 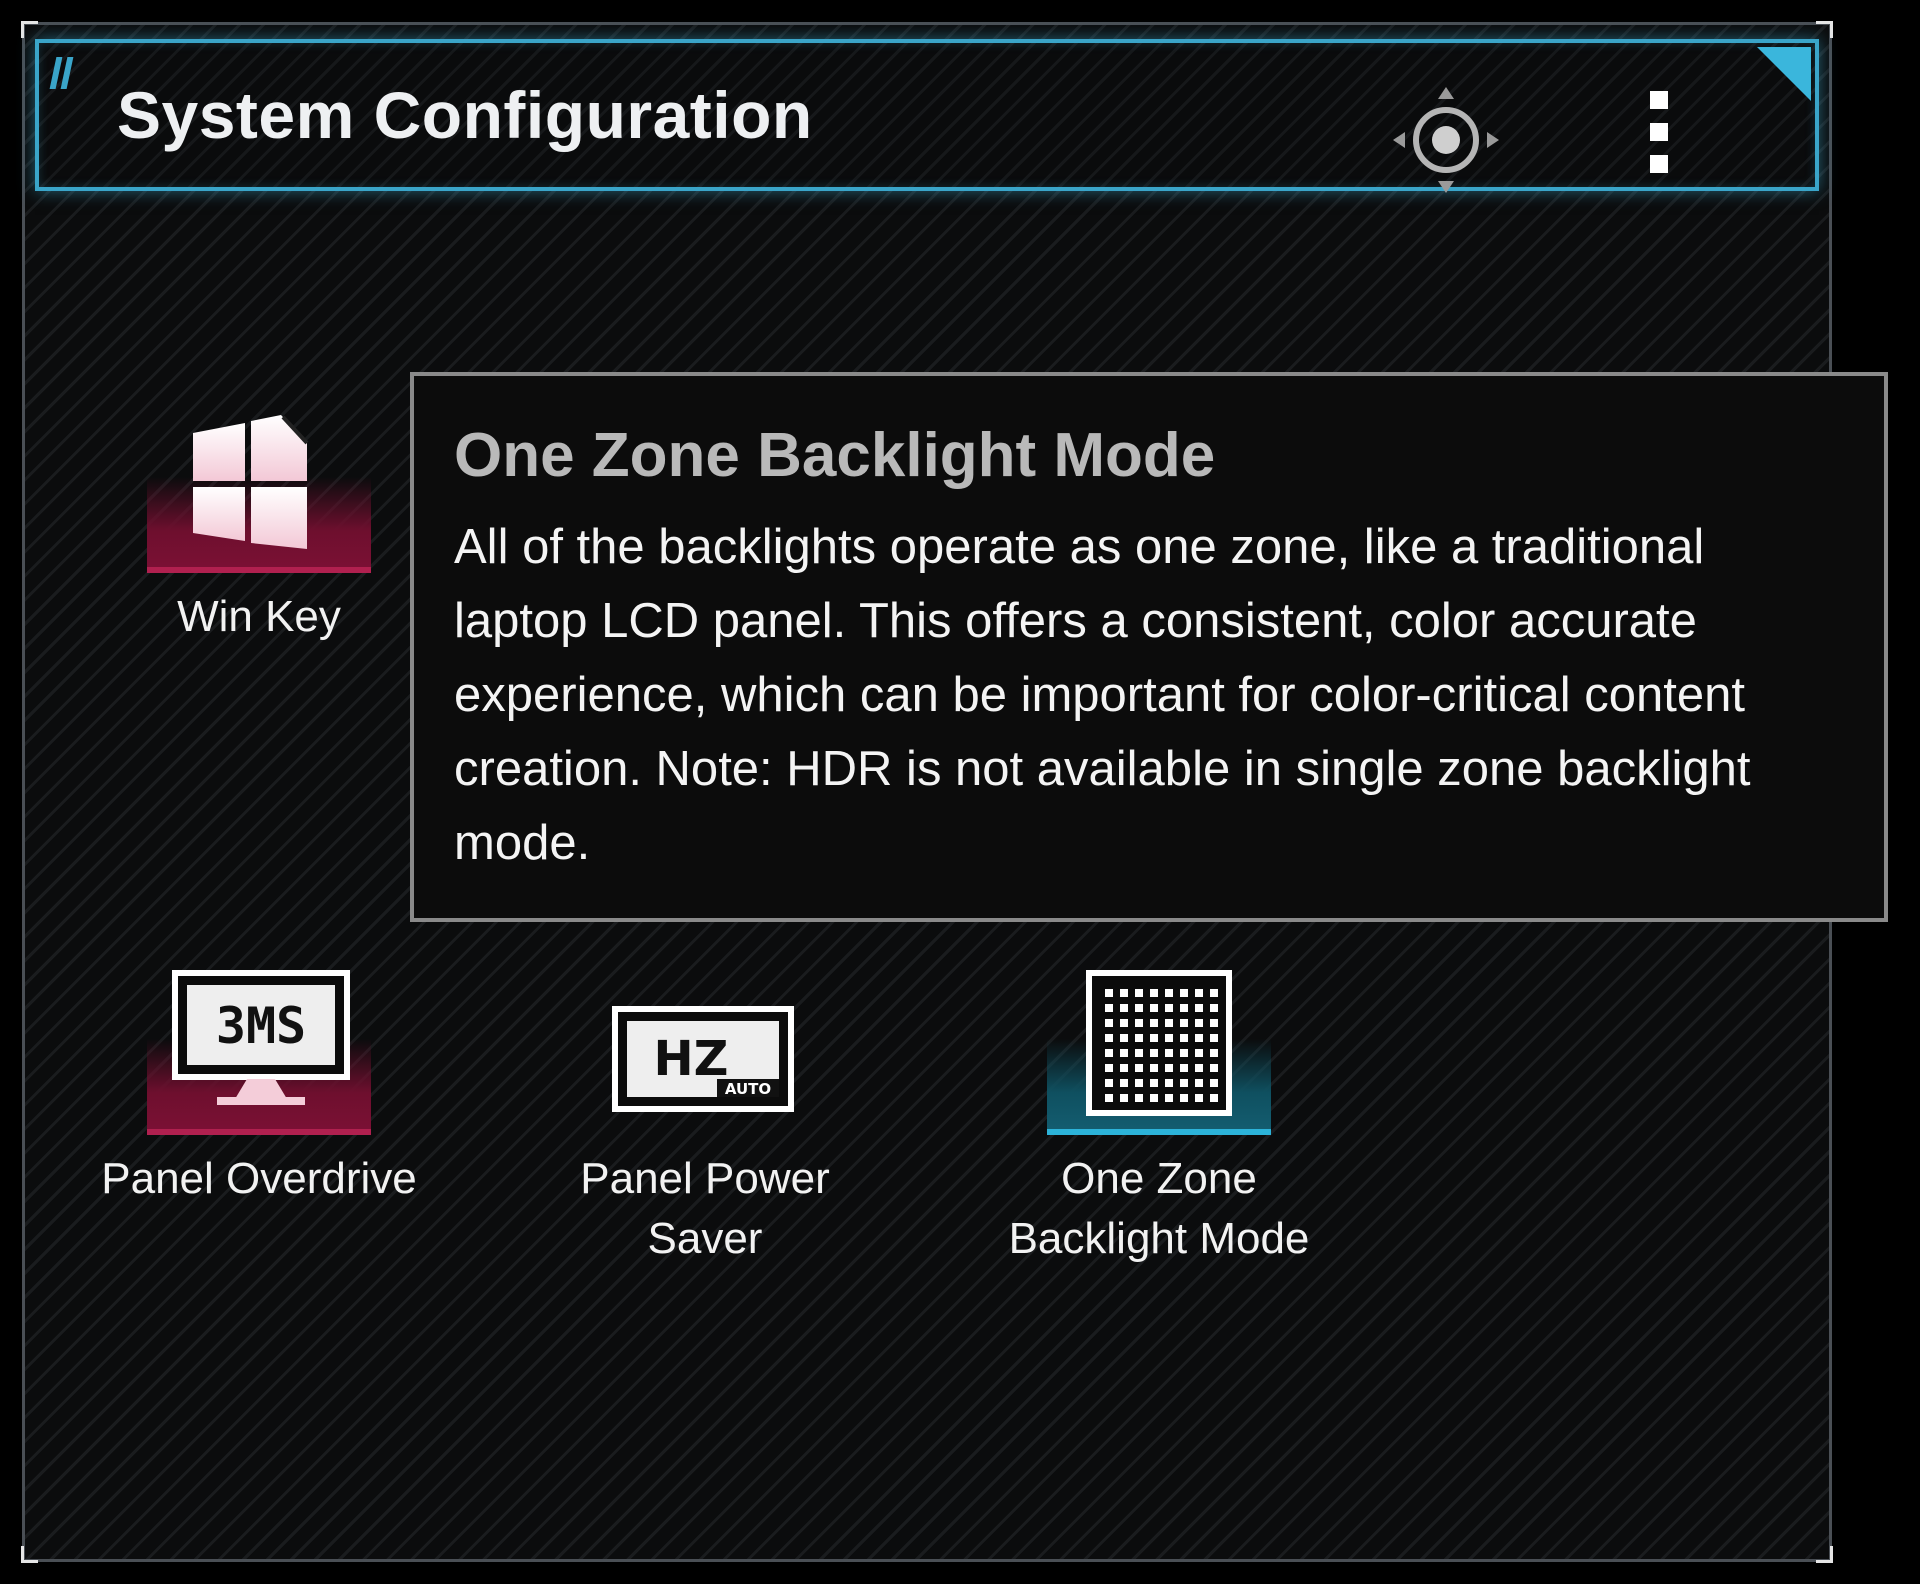 I want to click on grip-icon, so click(x=63, y=75).